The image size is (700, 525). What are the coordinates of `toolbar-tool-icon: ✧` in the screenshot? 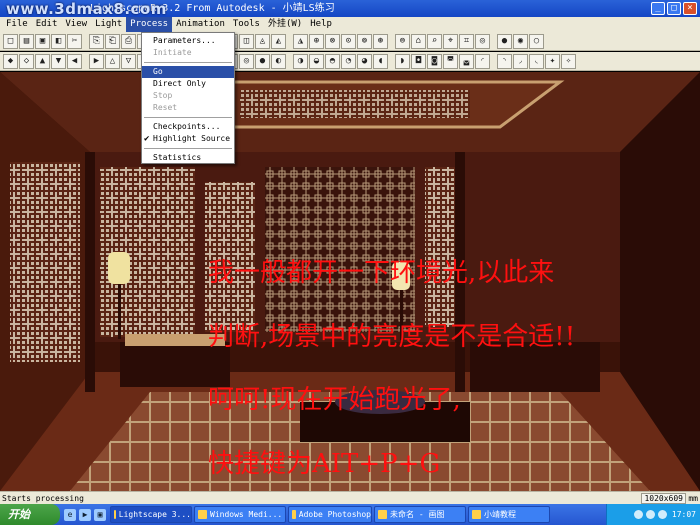 It's located at (568, 61).